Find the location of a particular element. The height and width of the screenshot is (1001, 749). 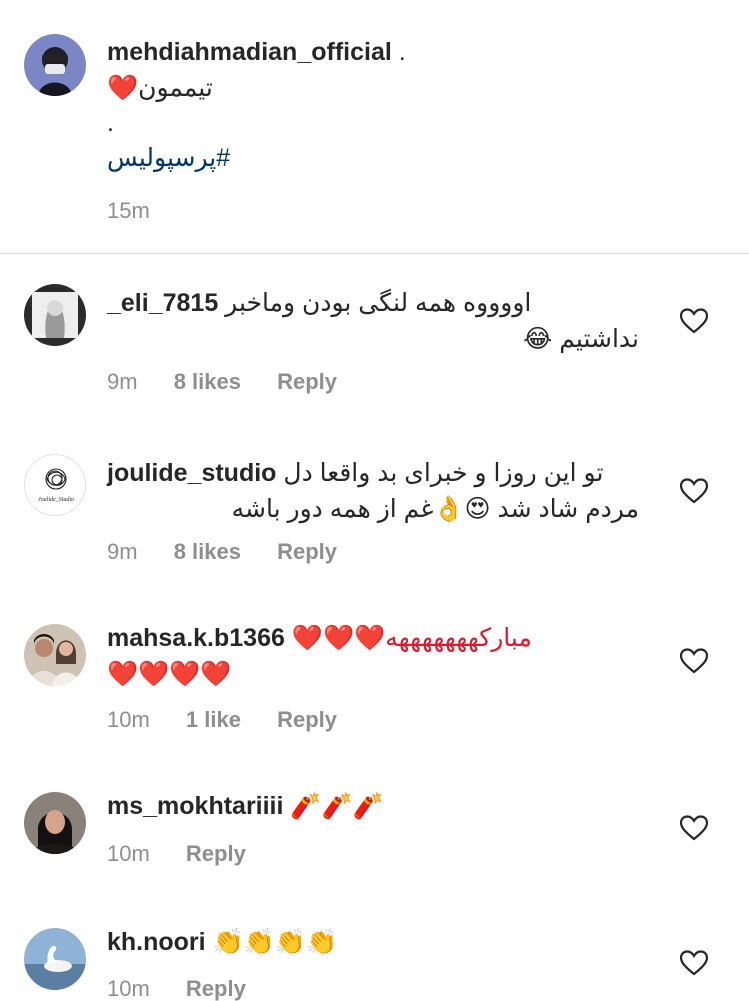

comment-line-2: نداشتیم 😂 is located at coordinates (581, 339).